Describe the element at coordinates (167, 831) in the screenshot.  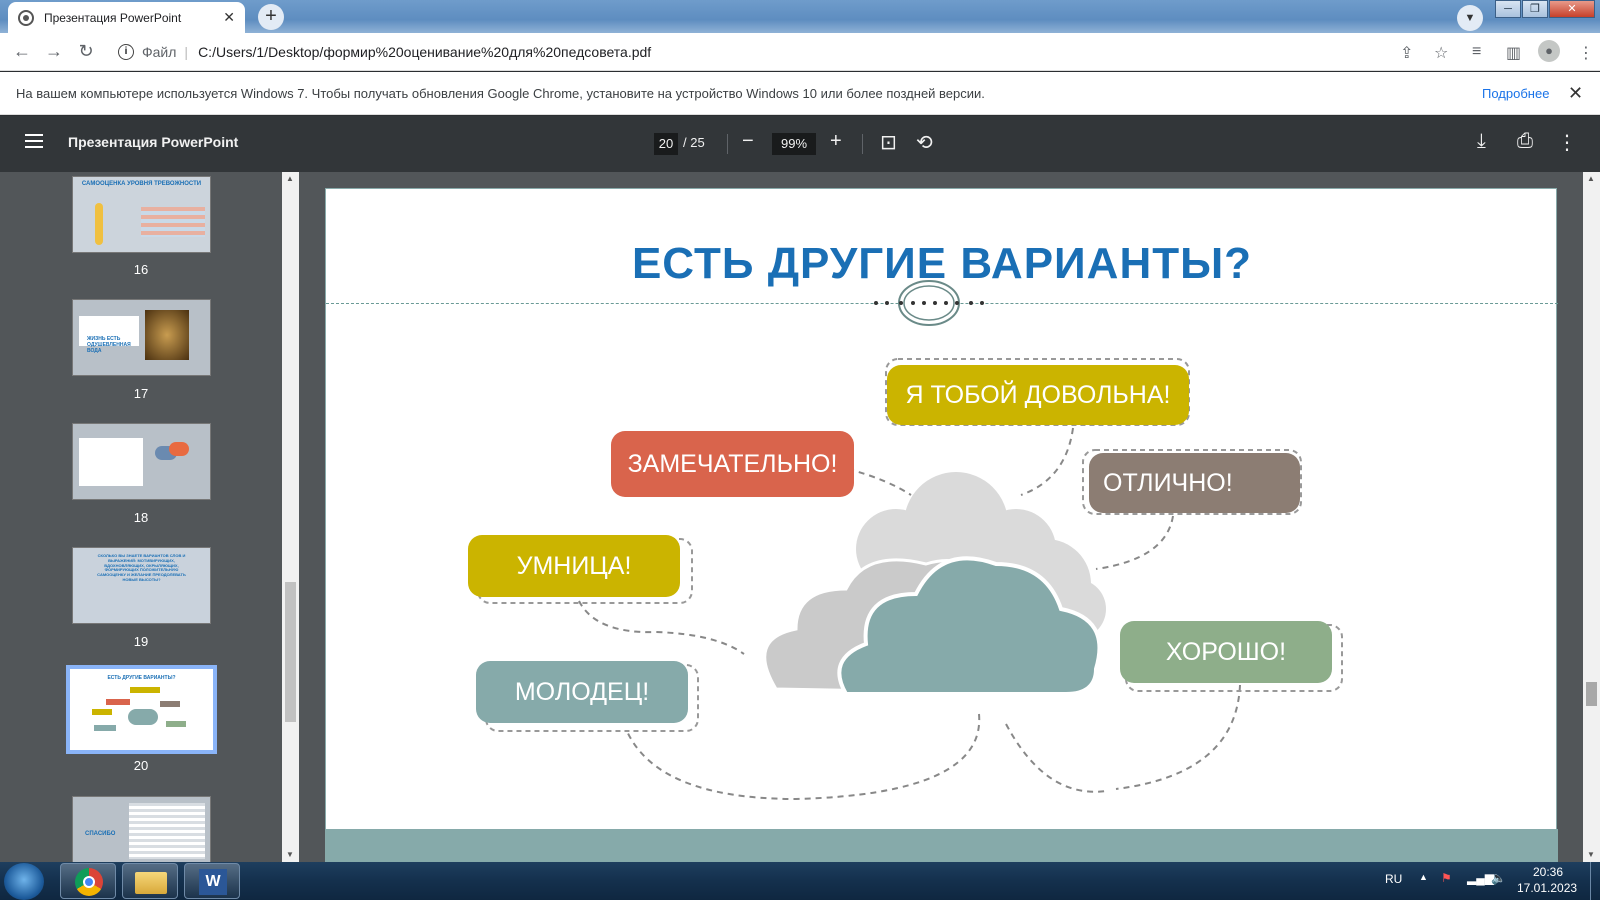
I see `text-lines-graphic` at that location.